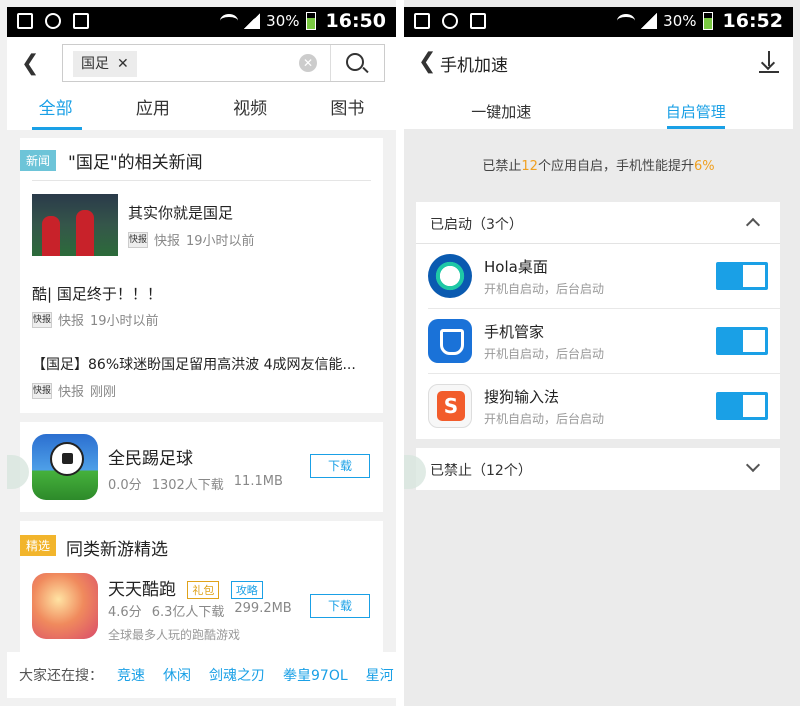 The width and height of the screenshot is (800, 706). What do you see at coordinates (201, 675) in the screenshot?
I see `related-searches-bar: 大家还在搜： 竞速 休闲 剑魂之刃 拳皇97OL 星河` at bounding box center [201, 675].